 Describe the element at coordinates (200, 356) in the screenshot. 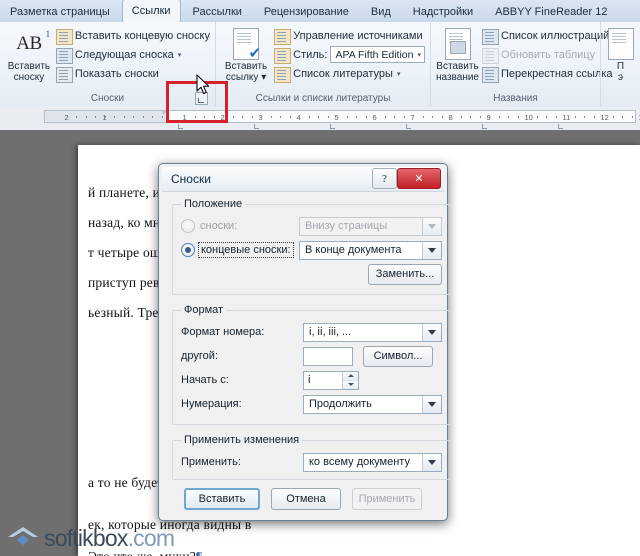

I see `custom-mark-label: другой:` at that location.